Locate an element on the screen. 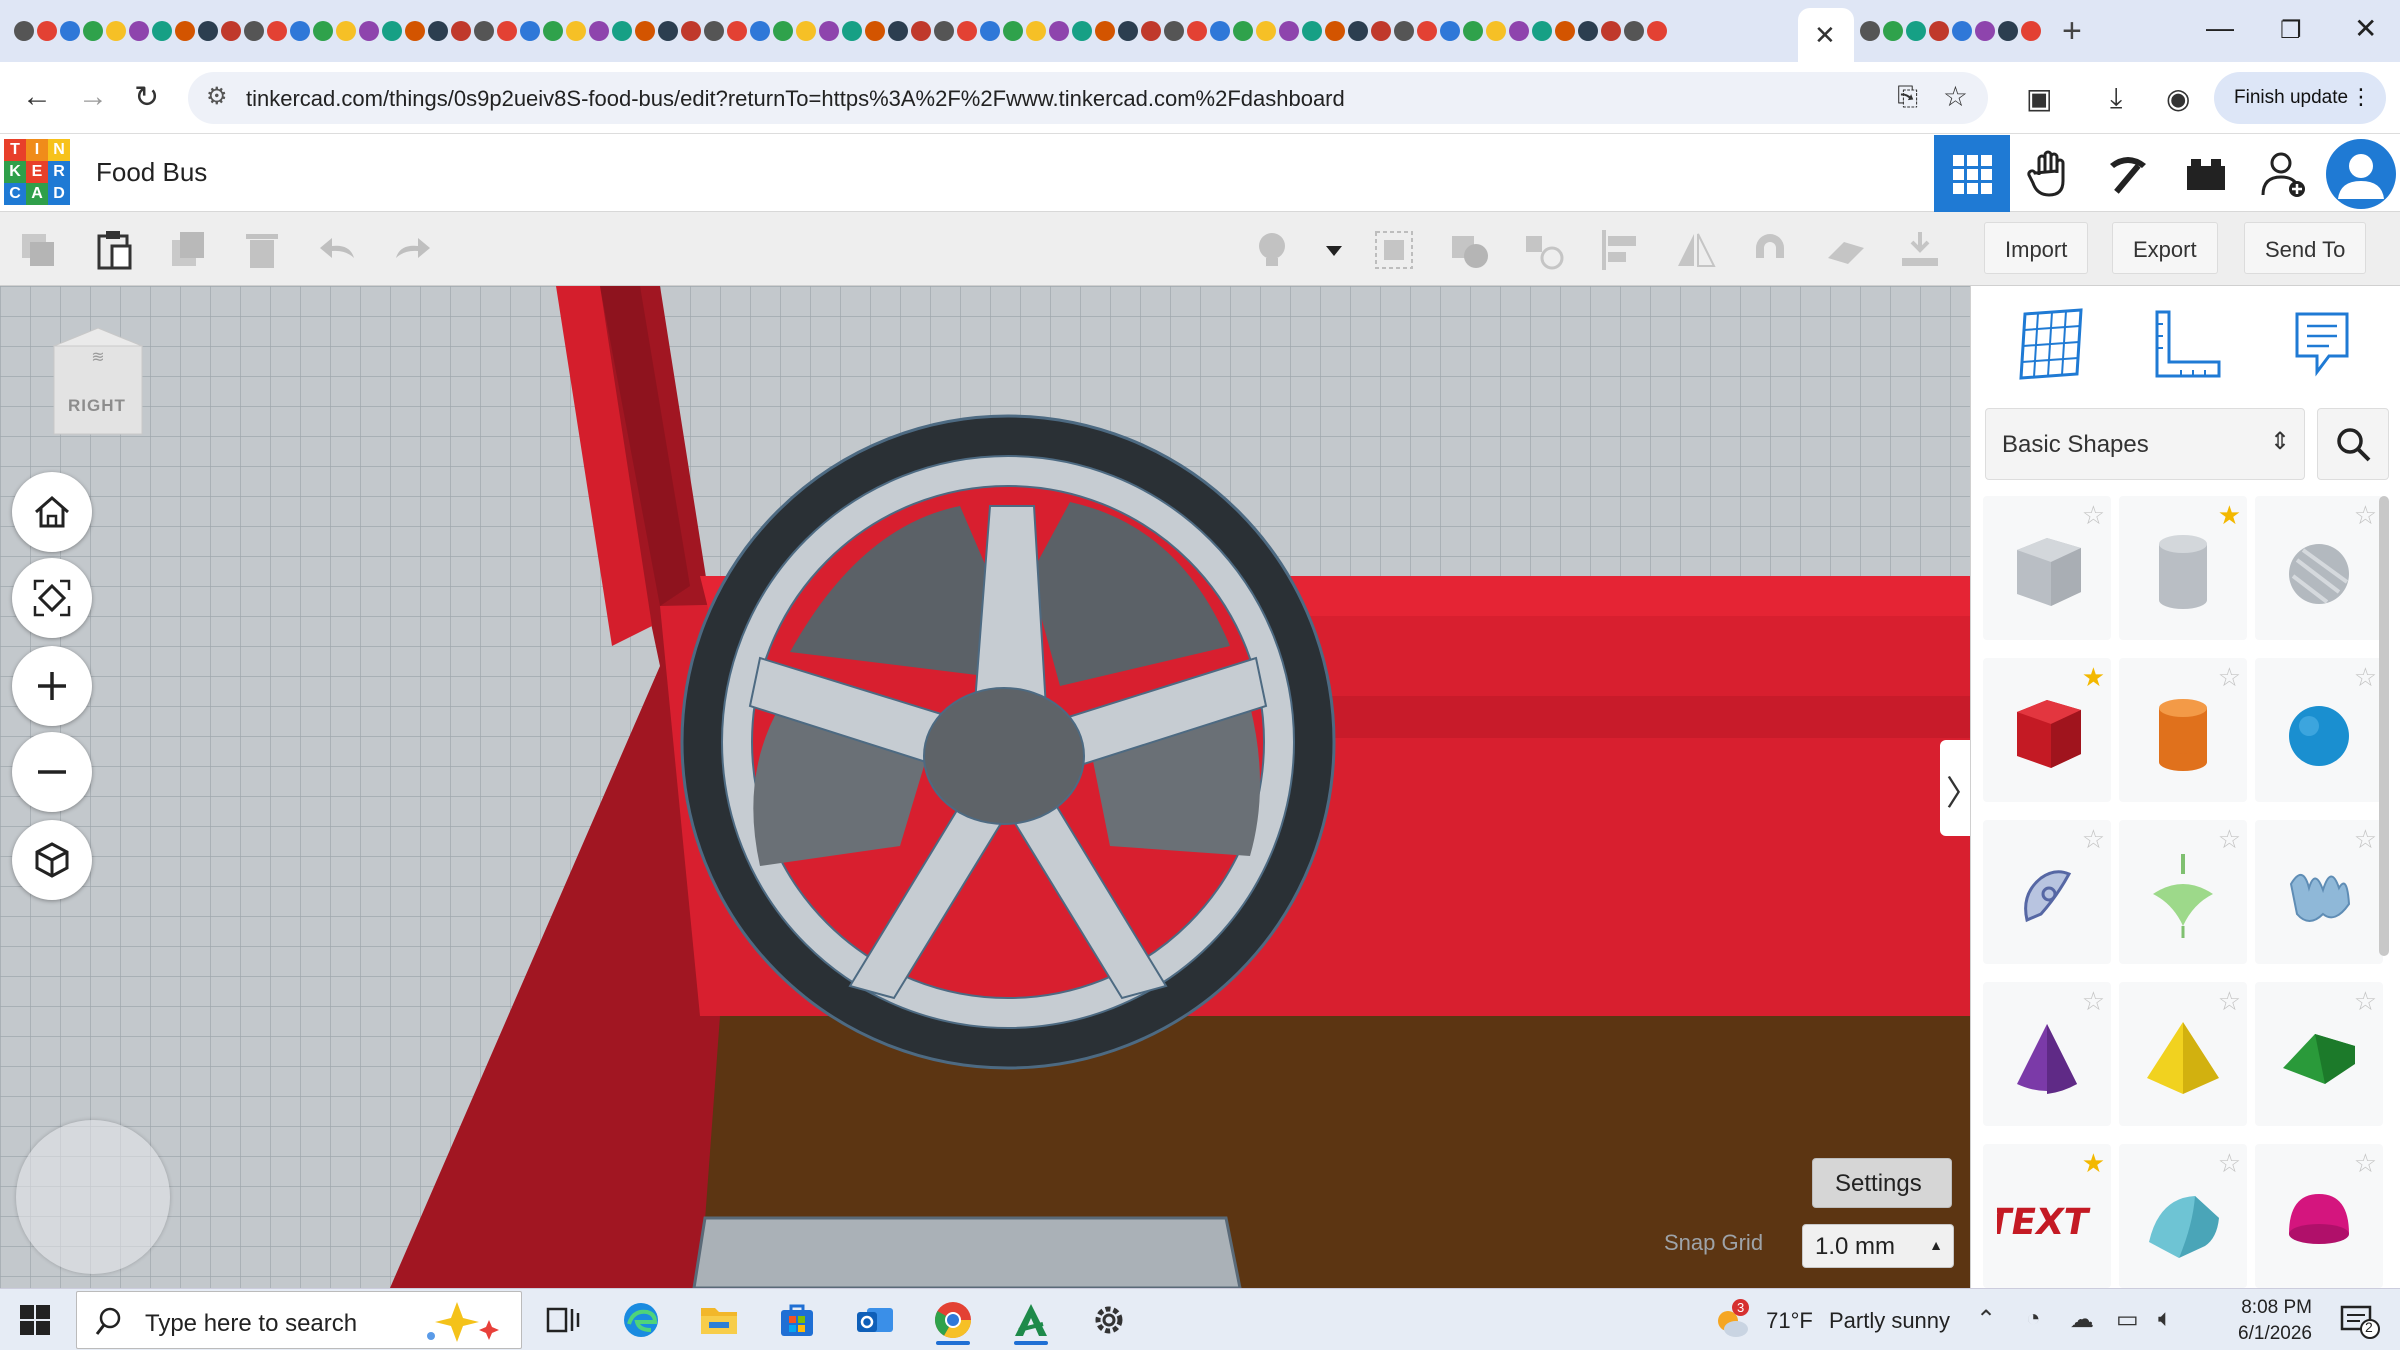 The width and height of the screenshot is (2400, 1350). zoom-in-button is located at coordinates (52, 686).